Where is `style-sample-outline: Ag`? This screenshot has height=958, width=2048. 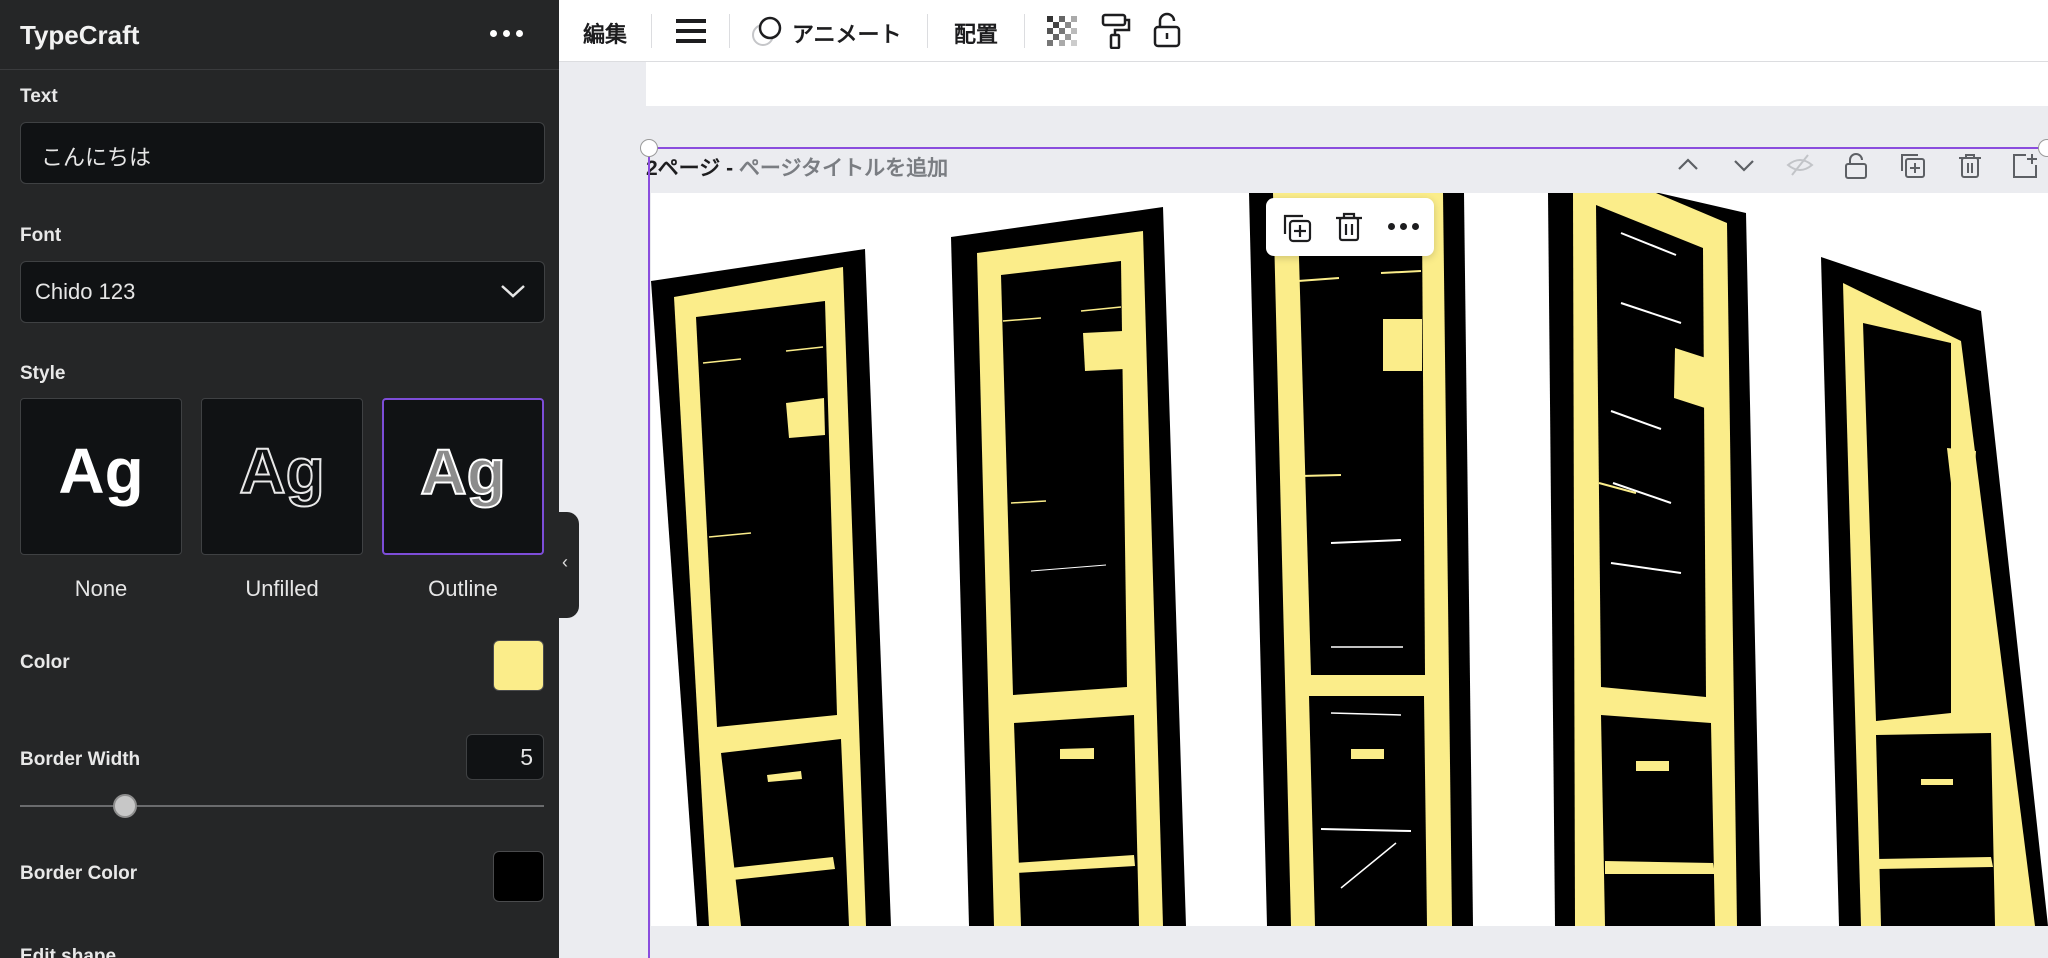 style-sample-outline: Ag is located at coordinates (462, 472).